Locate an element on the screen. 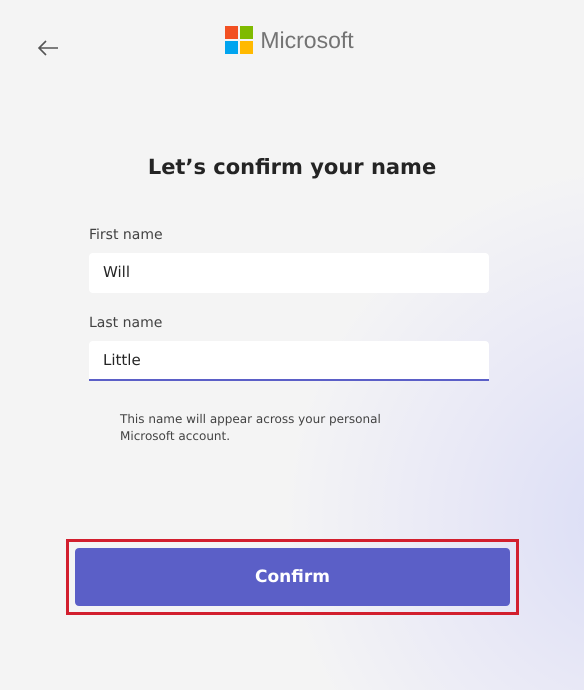 This screenshot has width=584, height=690. confirm-button: Confirm is located at coordinates (292, 577).